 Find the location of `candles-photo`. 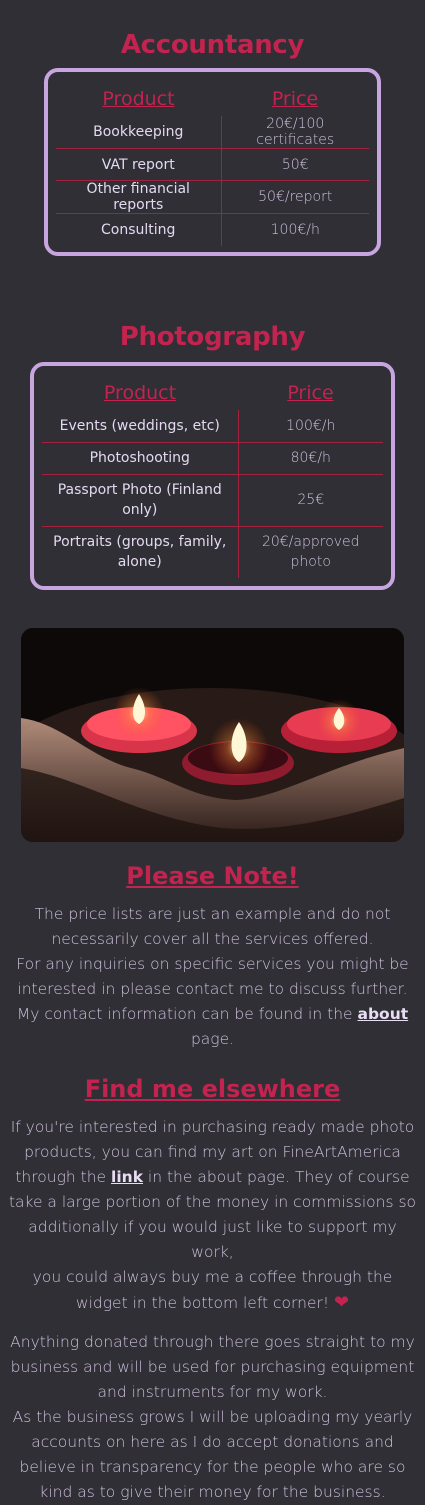

candles-photo is located at coordinates (212, 735).